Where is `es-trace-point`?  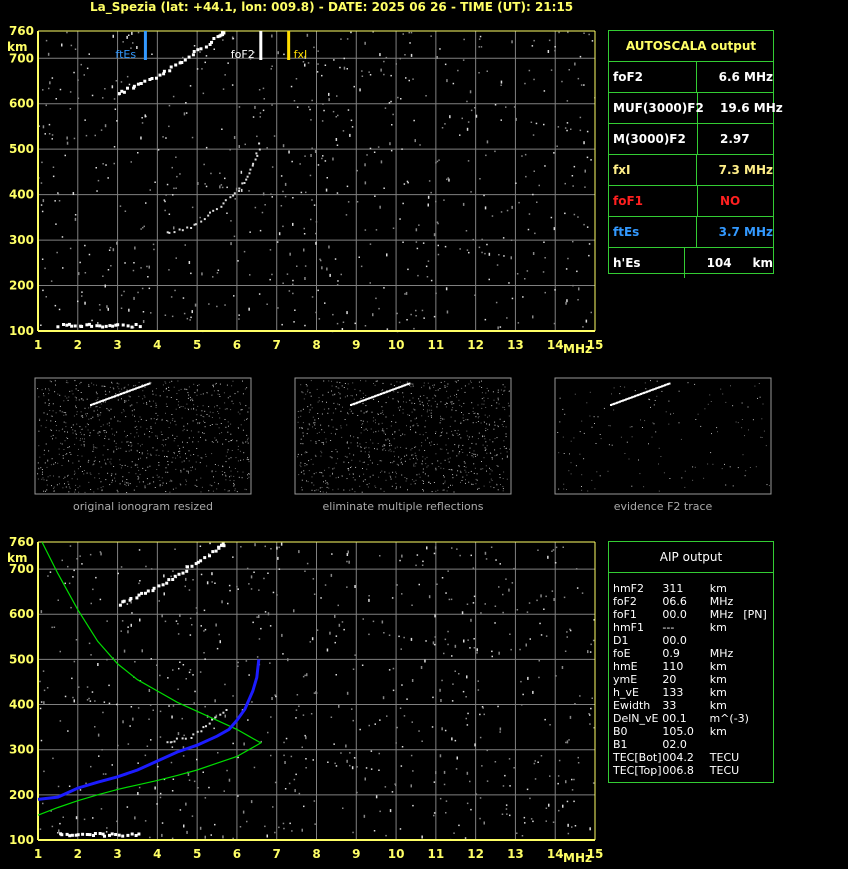 es-trace-point is located at coordinates (128, 326).